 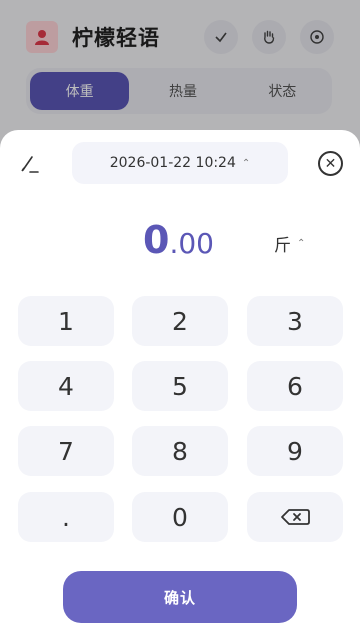 I want to click on key-8: 8, so click(x=180, y=451).